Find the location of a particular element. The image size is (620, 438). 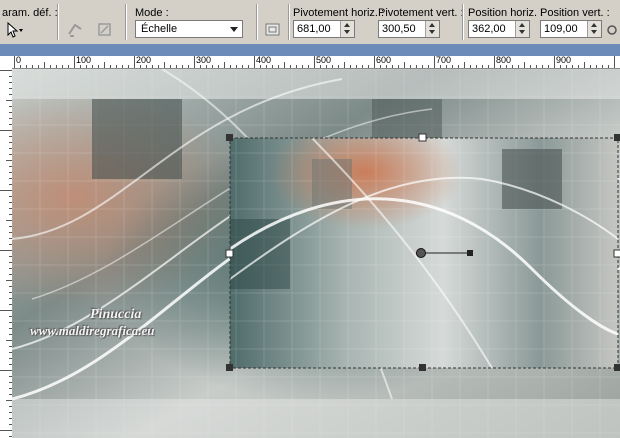

pivot-h-spinner is located at coordinates (347, 29).